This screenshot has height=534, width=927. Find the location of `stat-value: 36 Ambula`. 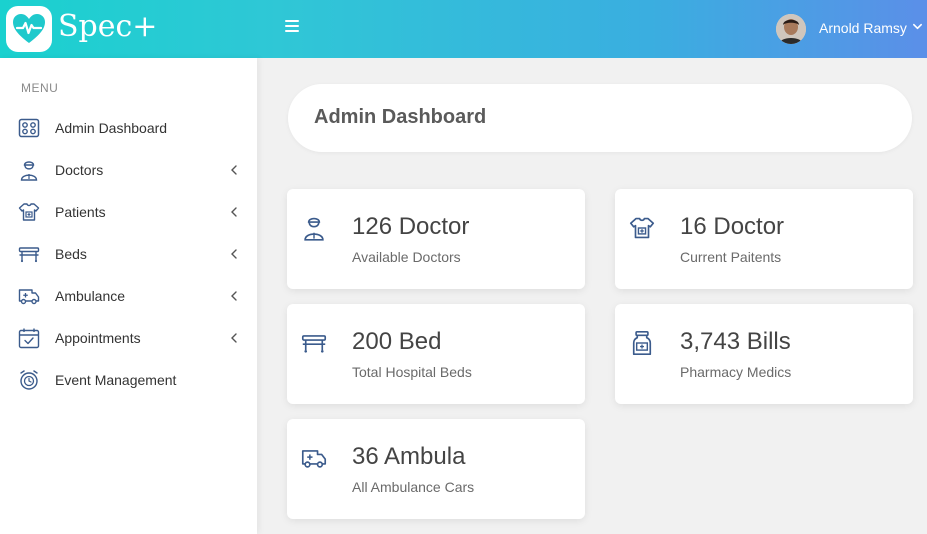

stat-value: 36 Ambula is located at coordinates (409, 456).